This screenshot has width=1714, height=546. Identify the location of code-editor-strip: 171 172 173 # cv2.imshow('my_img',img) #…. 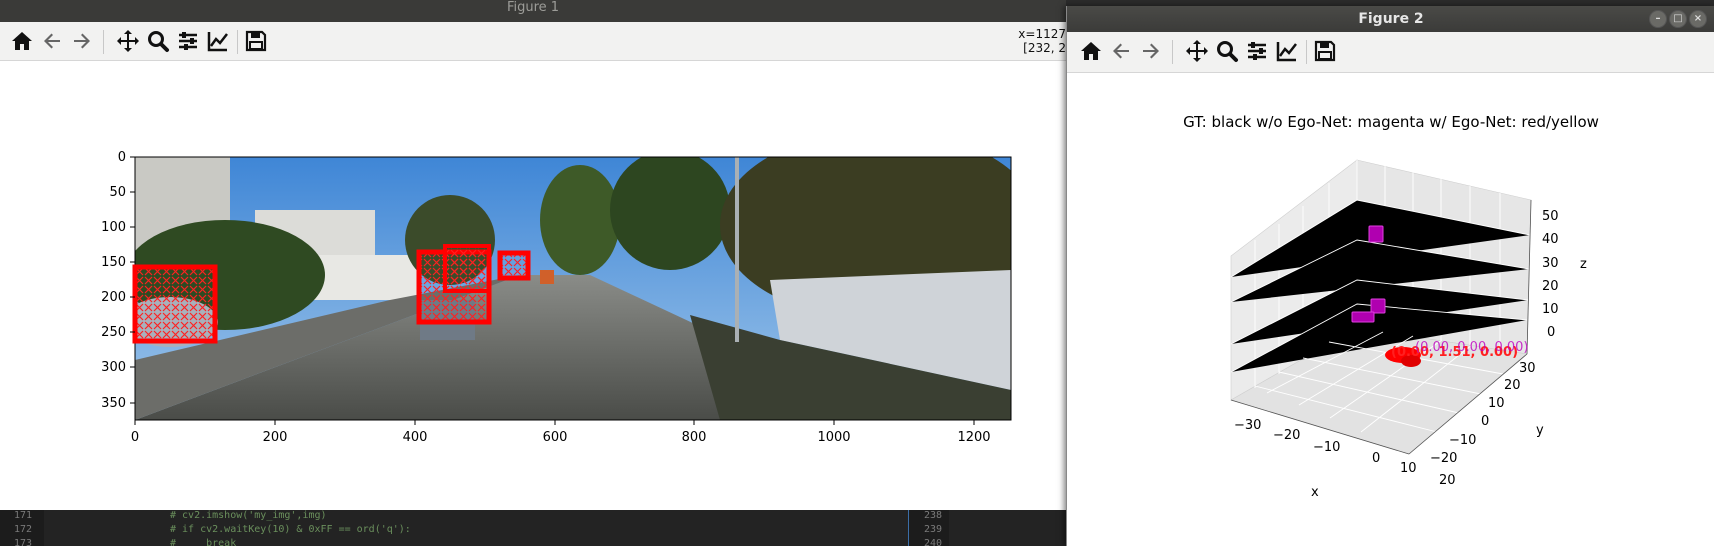
(533, 528).